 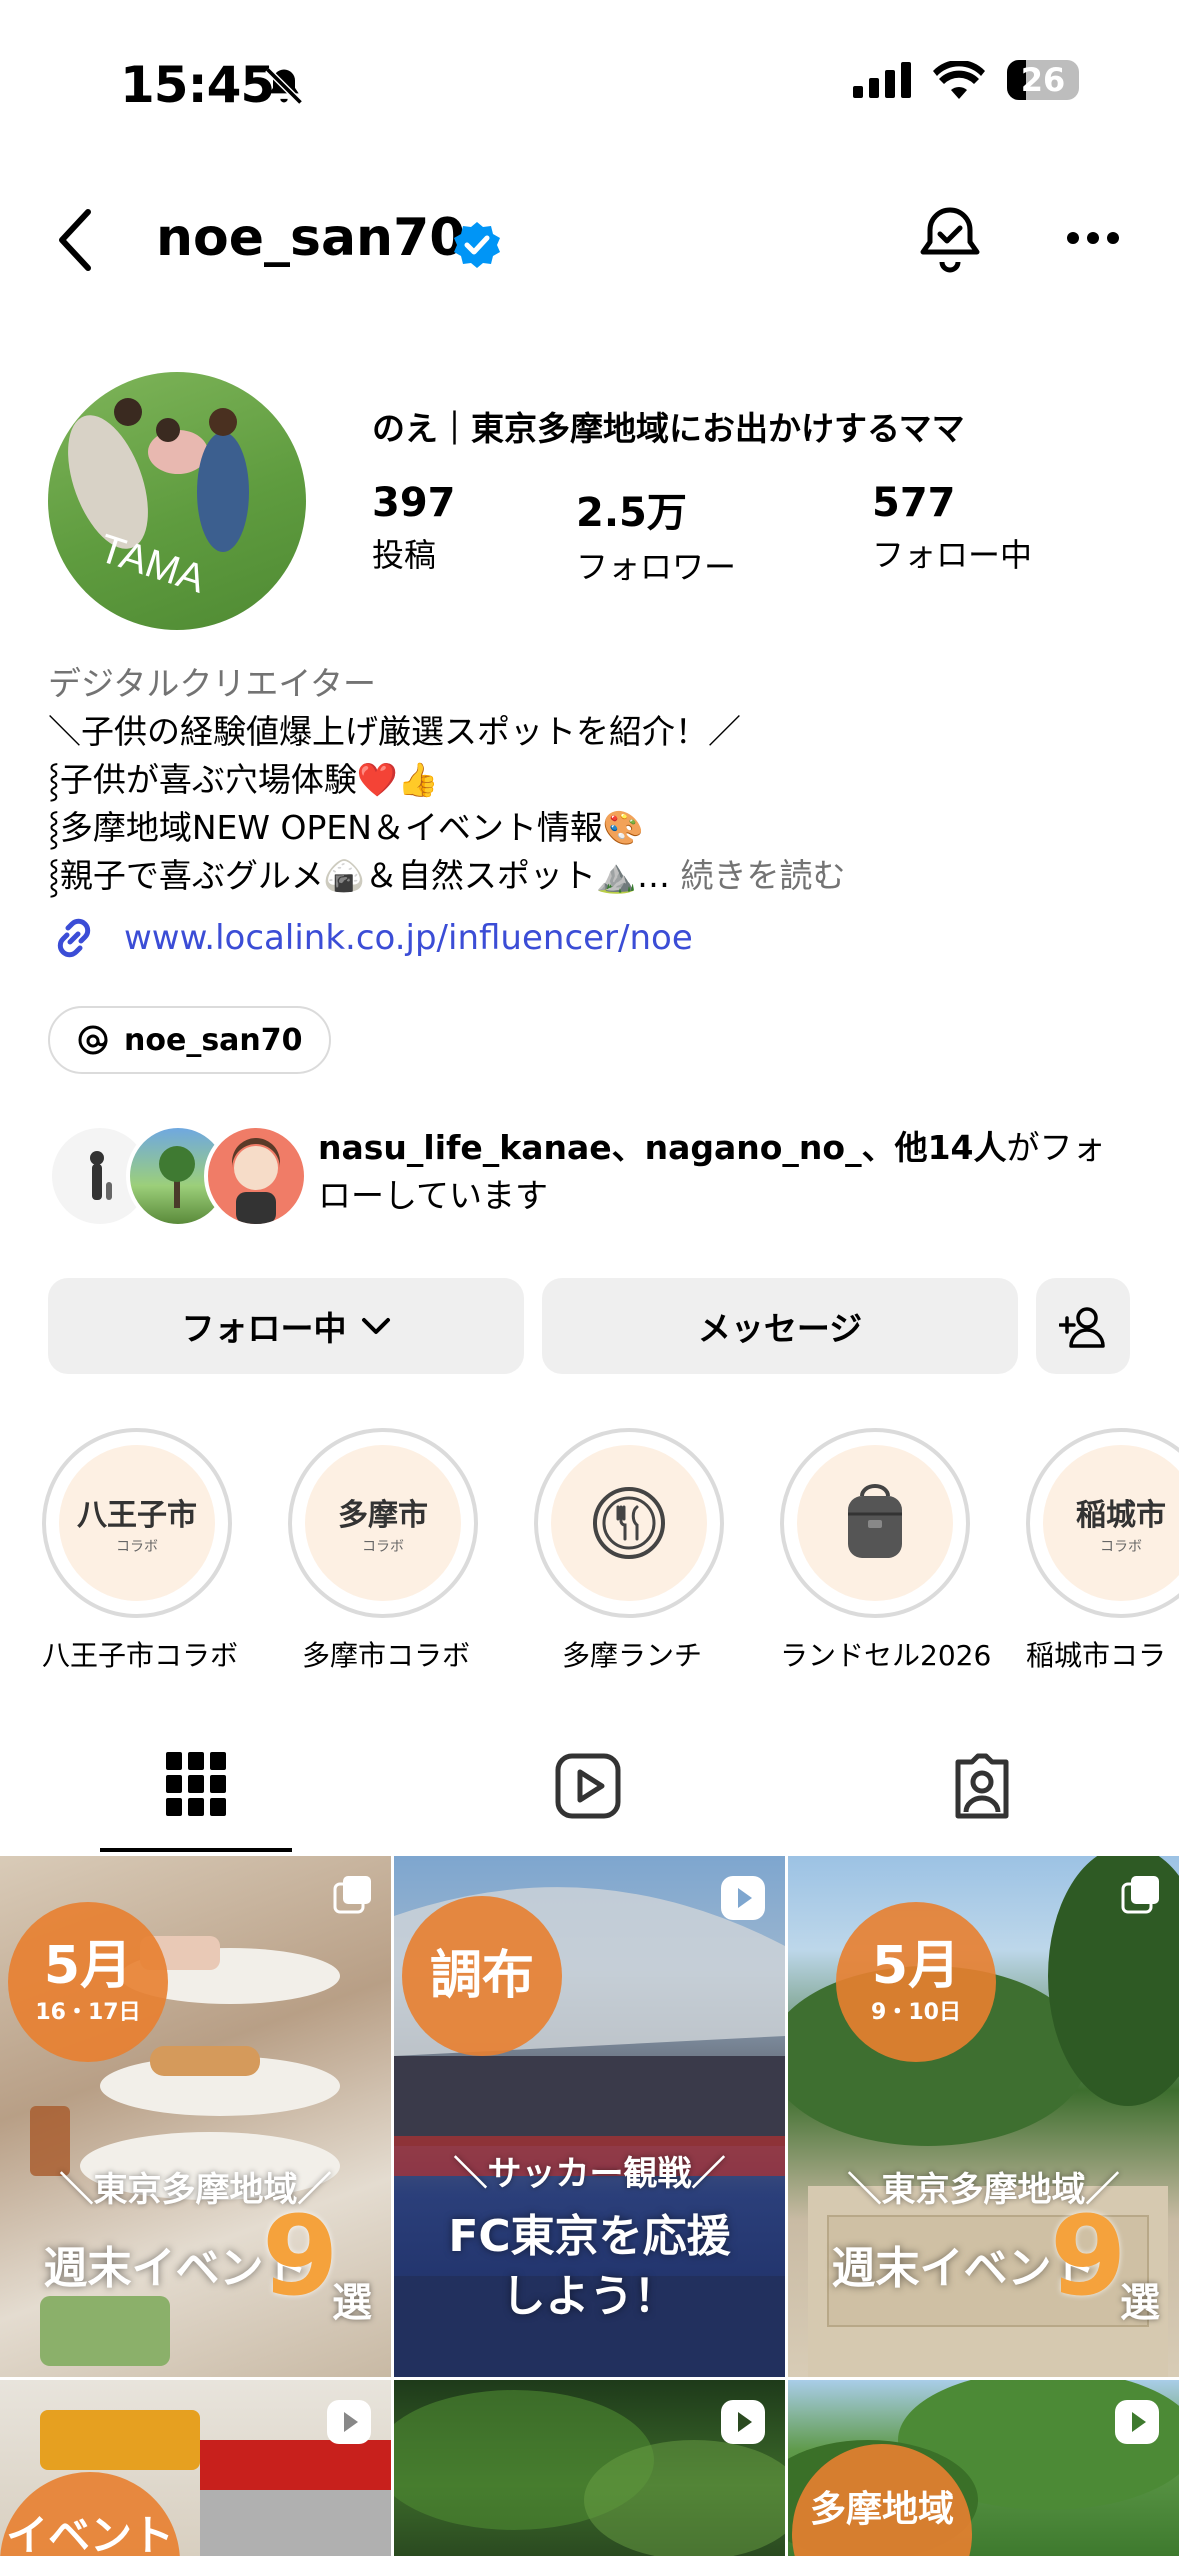 What do you see at coordinates (763, 875) in the screenshot?
I see `read-more-link: 続きを読む` at bounding box center [763, 875].